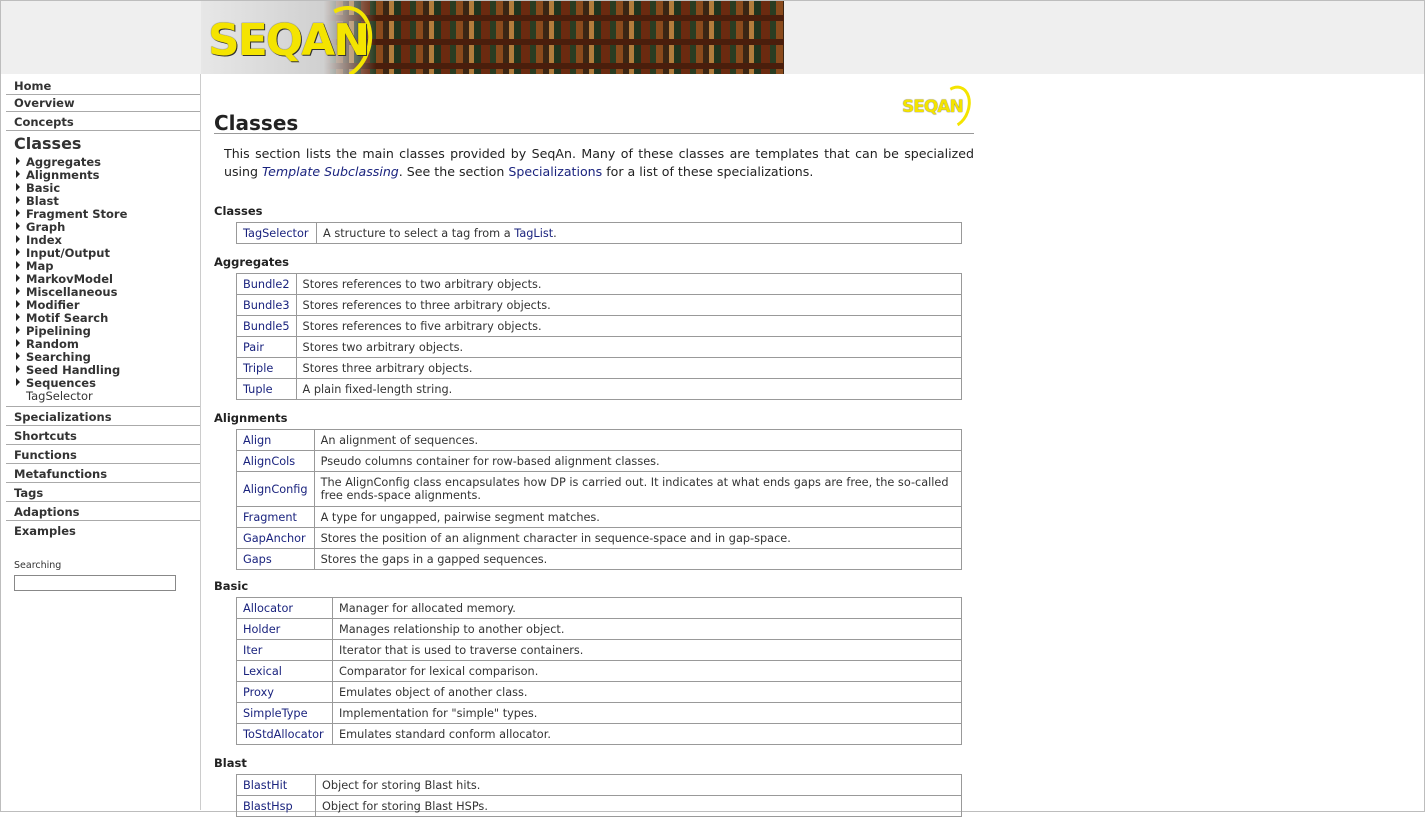 The width and height of the screenshot is (1425, 817). What do you see at coordinates (330, 171) in the screenshot?
I see `template-subclassing-link: Template Subclassing` at bounding box center [330, 171].